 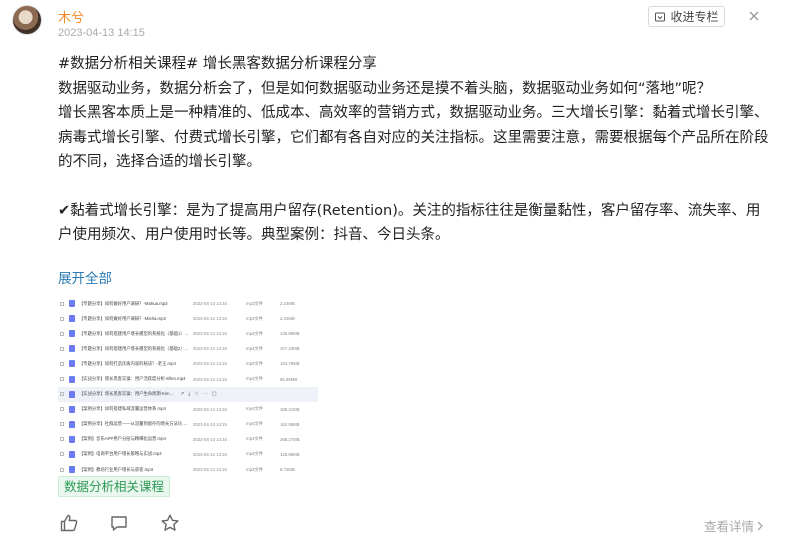 What do you see at coordinates (134, 424) in the screenshot?
I see `file-name: 【案例分享】社群运营——从流量到留存的增长方法论.mp4` at bounding box center [134, 424].